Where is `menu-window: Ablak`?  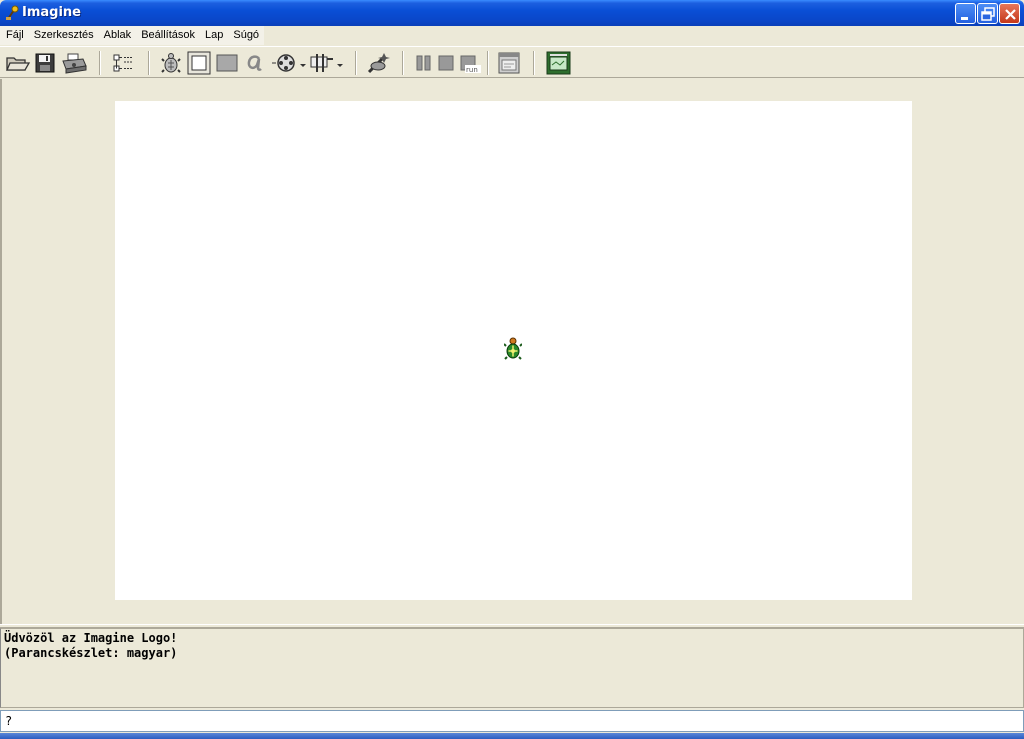
menu-window: Ablak is located at coordinates (118, 35).